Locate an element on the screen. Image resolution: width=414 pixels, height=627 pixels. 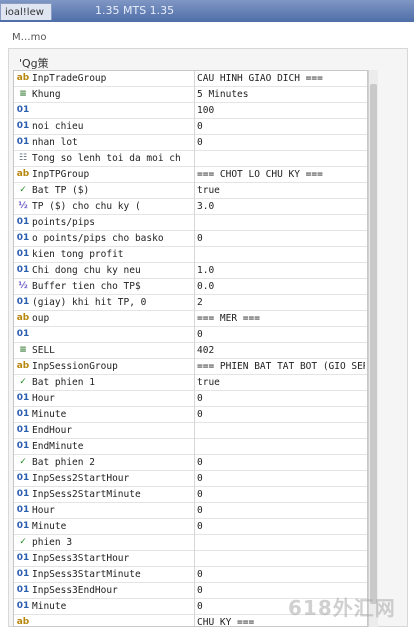
parameter-row: ab InpTPGroup === CHOT LO CHU KY === is located at coordinates (190, 175).